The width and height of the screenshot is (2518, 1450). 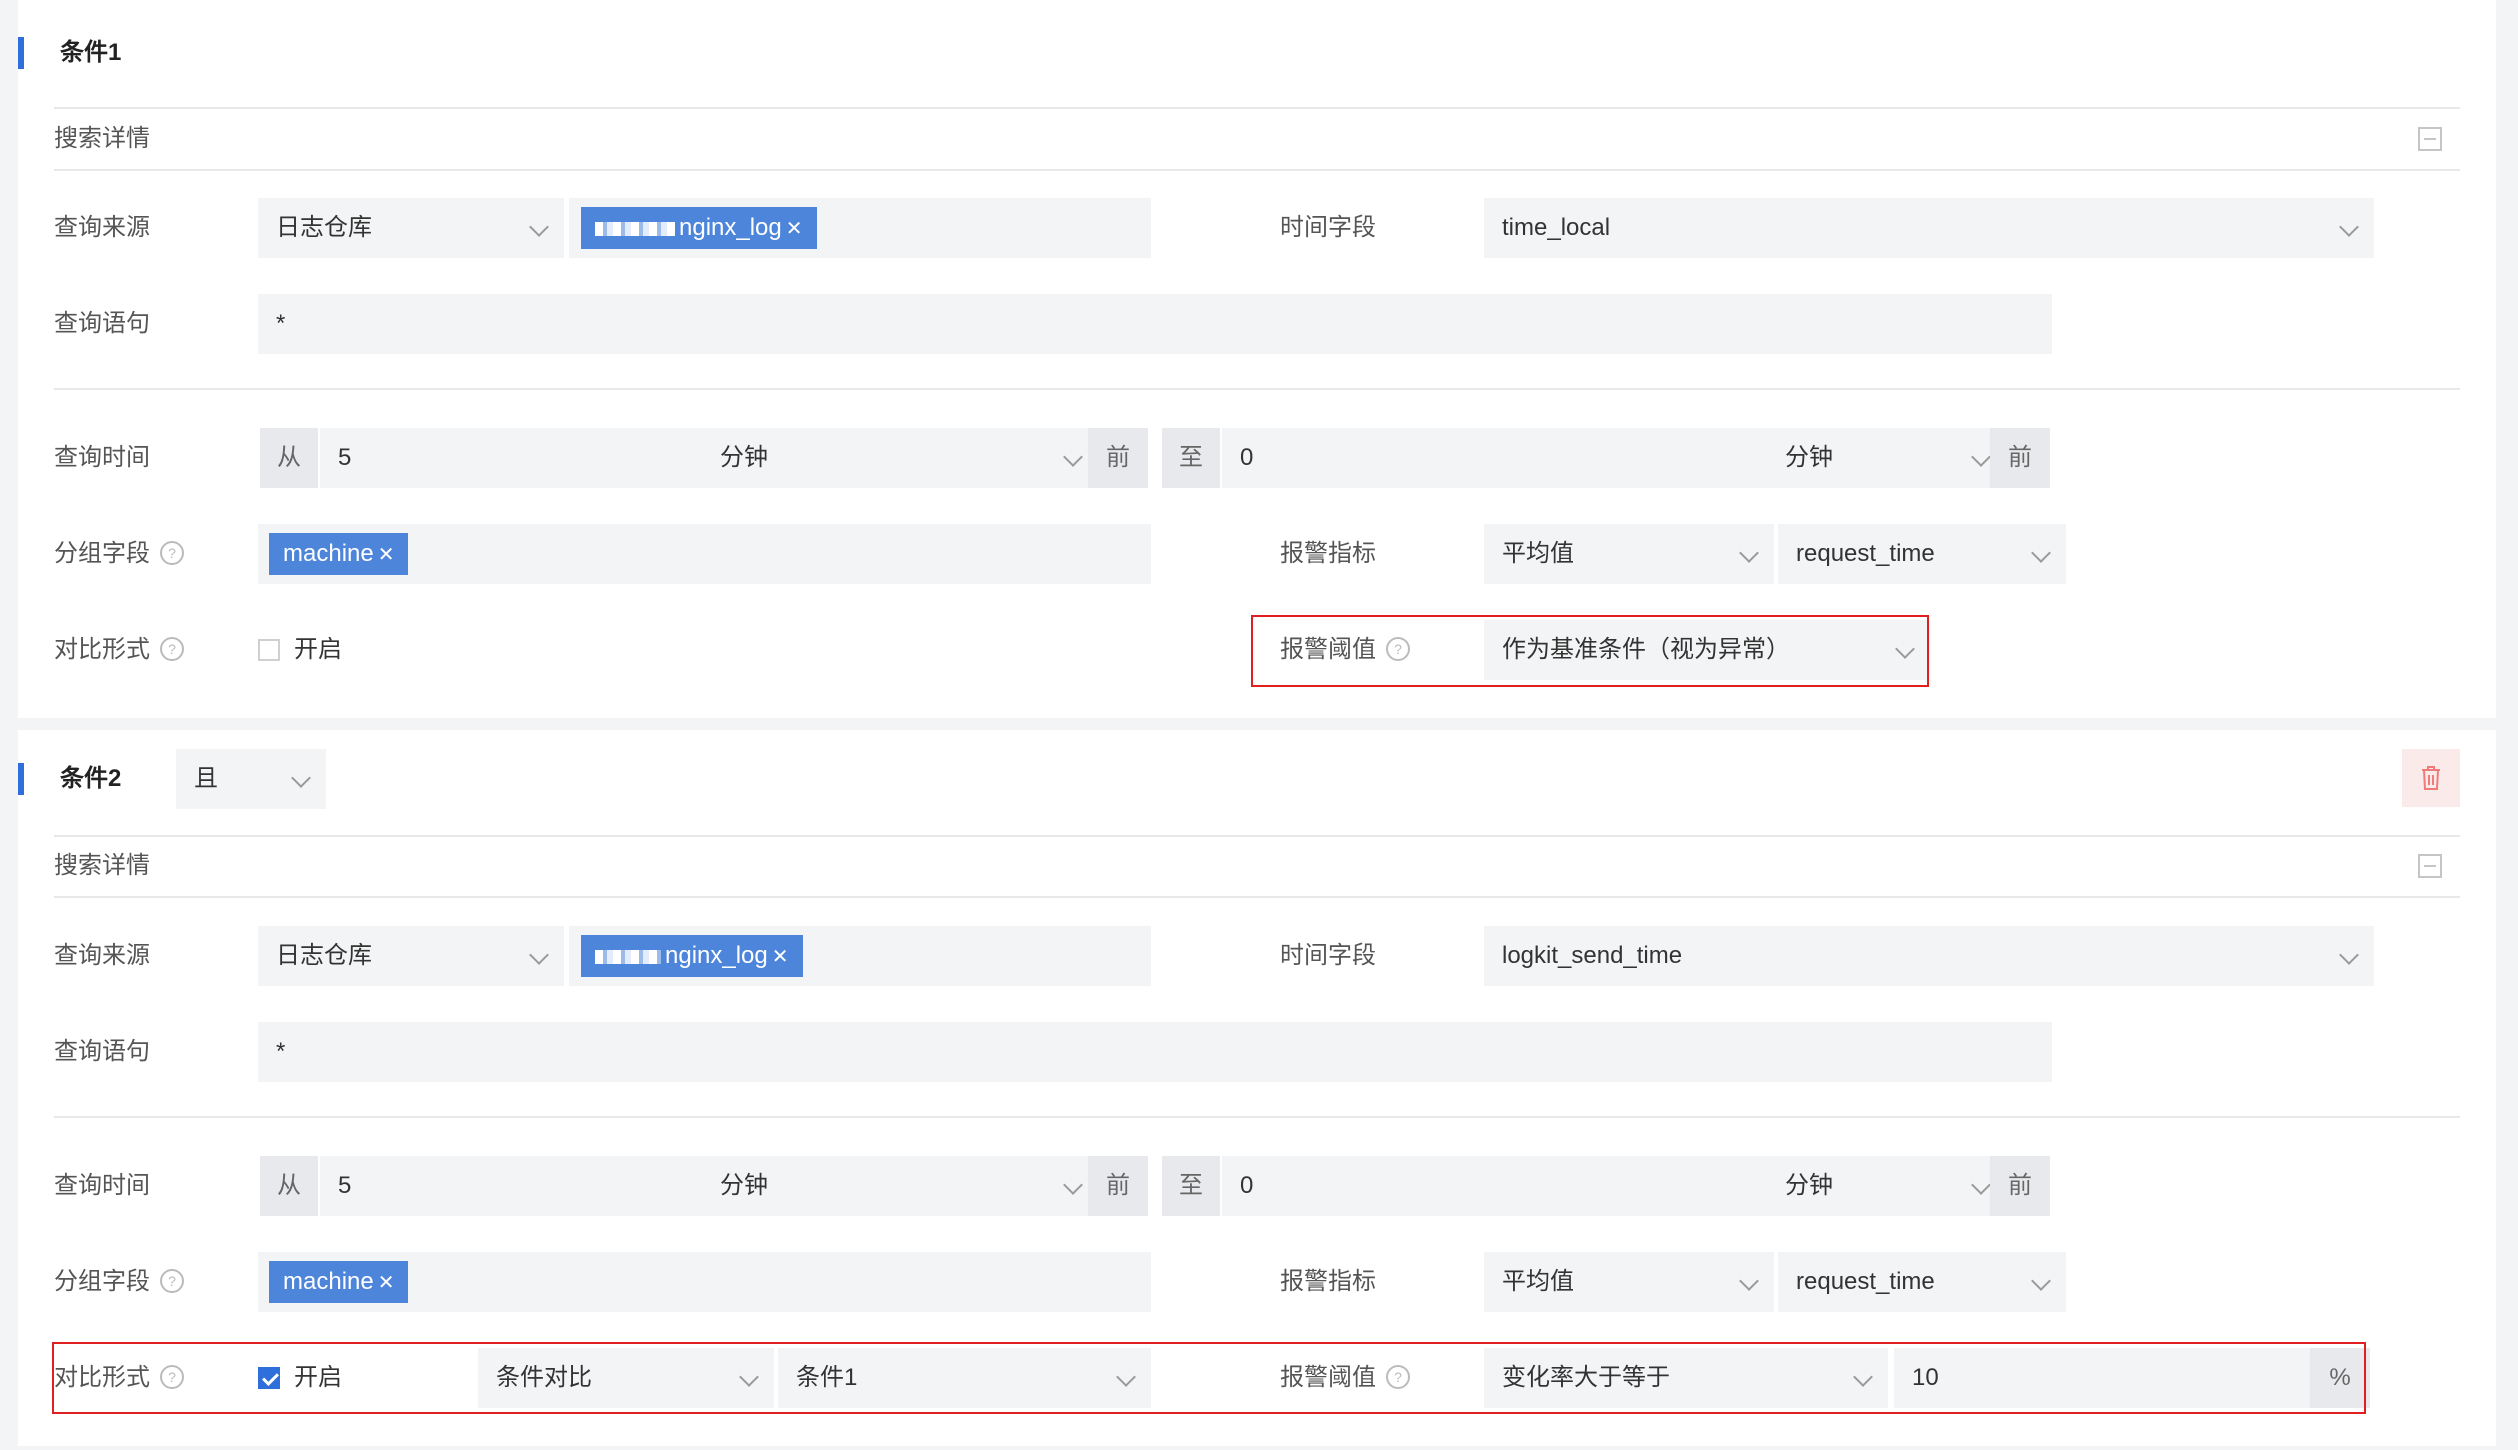 What do you see at coordinates (716, 955) in the screenshot?
I see `repo-tag-label: nginx_log` at bounding box center [716, 955].